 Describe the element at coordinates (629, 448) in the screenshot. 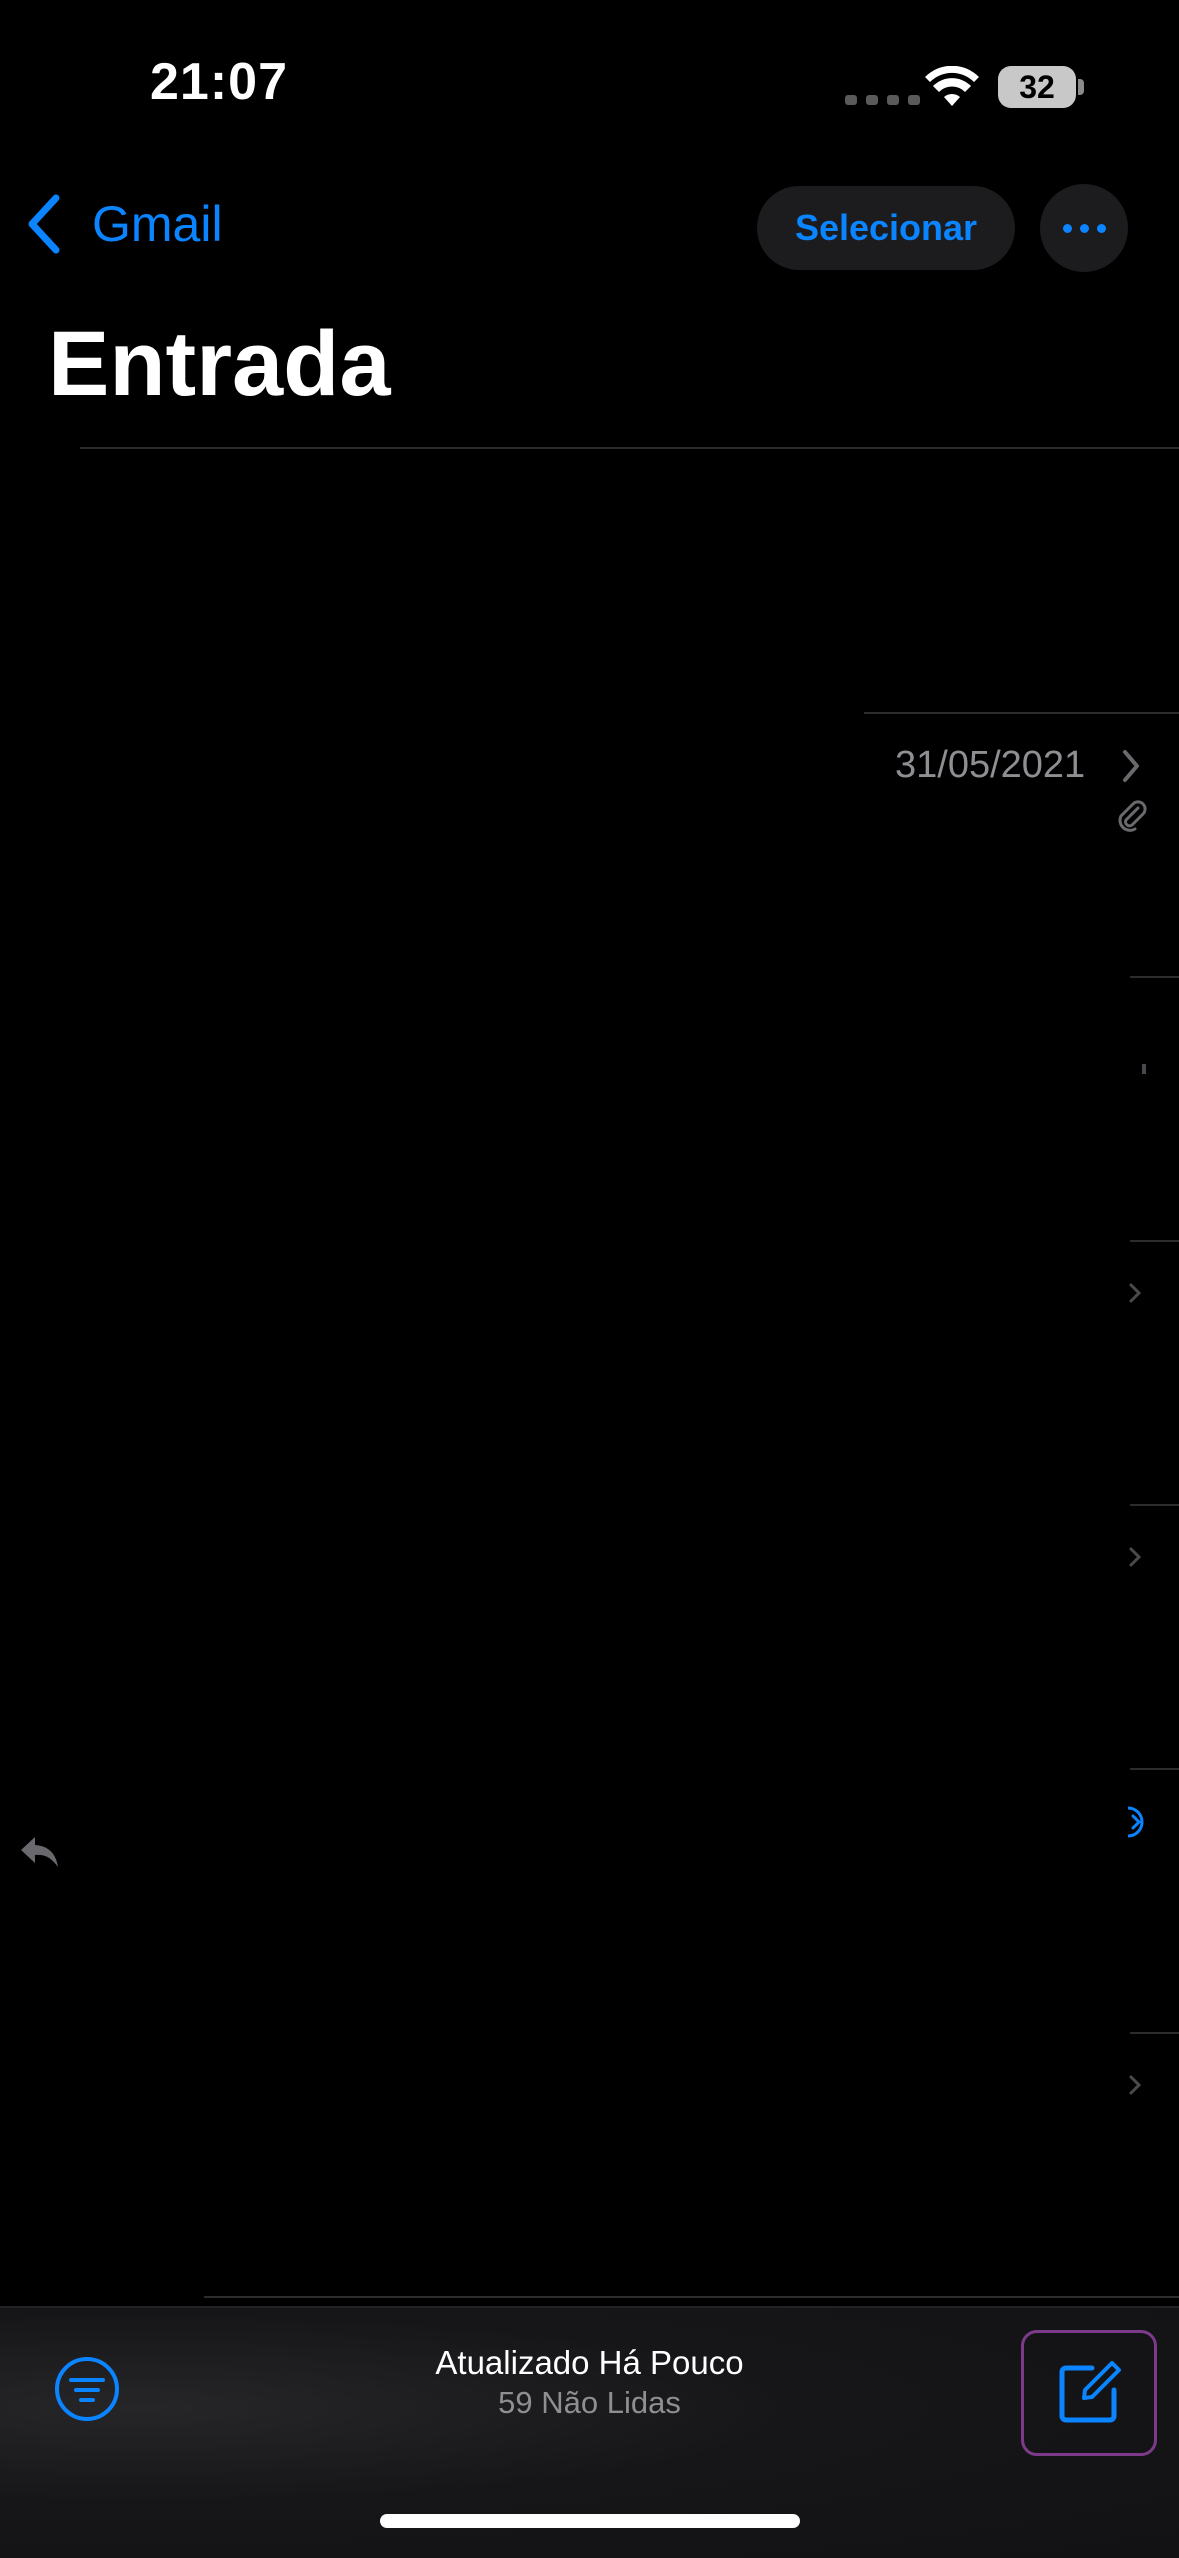

I see `title-separator` at that location.